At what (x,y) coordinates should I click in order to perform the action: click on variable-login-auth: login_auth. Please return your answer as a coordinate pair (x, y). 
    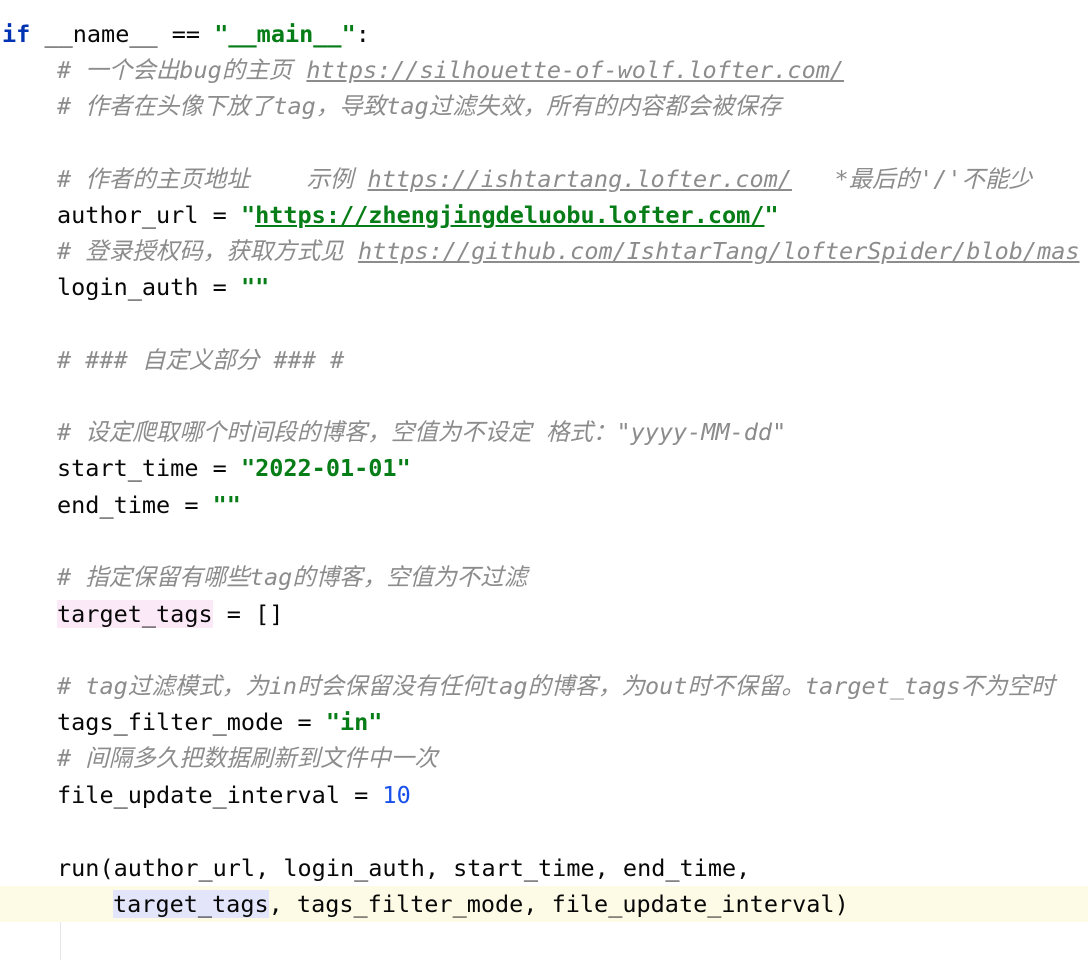
    Looking at the image, I should click on (128, 287).